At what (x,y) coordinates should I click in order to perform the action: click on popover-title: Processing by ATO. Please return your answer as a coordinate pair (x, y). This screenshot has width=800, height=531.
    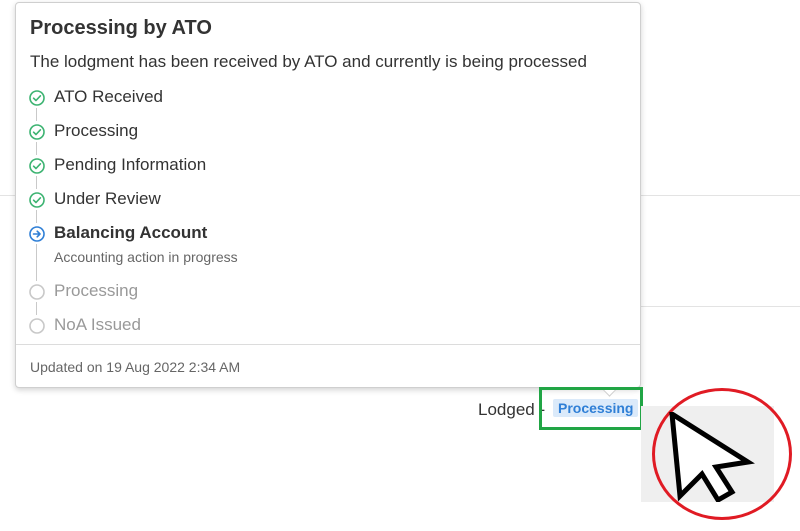
    Looking at the image, I should click on (121, 28).